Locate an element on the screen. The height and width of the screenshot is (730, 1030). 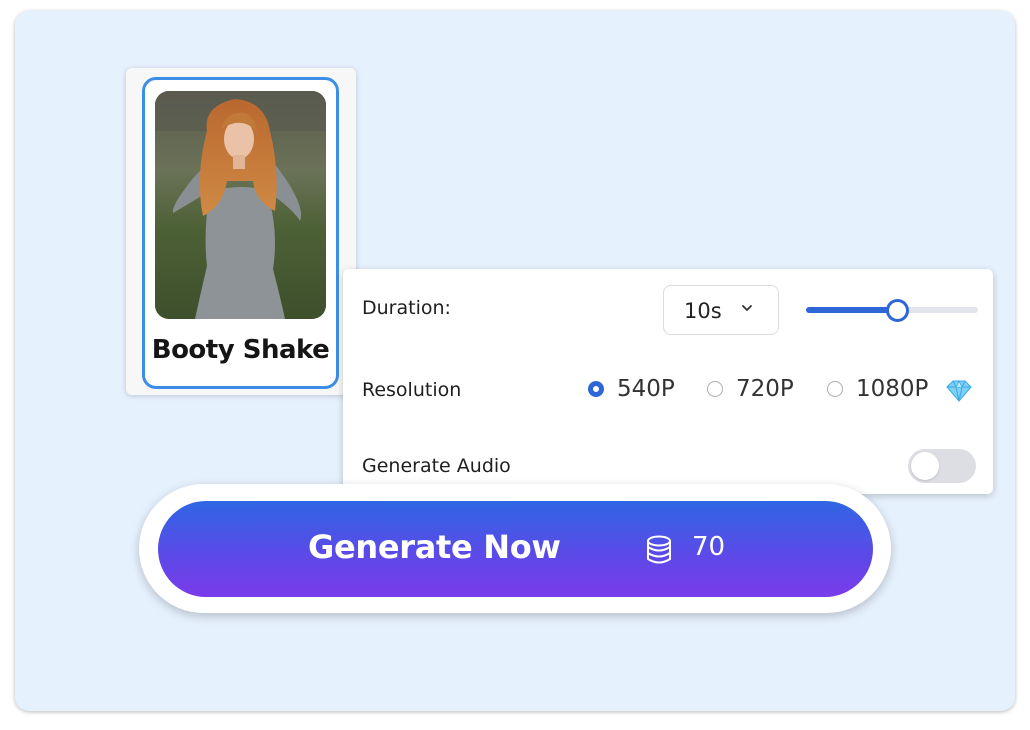
toggle-knob is located at coordinates (925, 466).